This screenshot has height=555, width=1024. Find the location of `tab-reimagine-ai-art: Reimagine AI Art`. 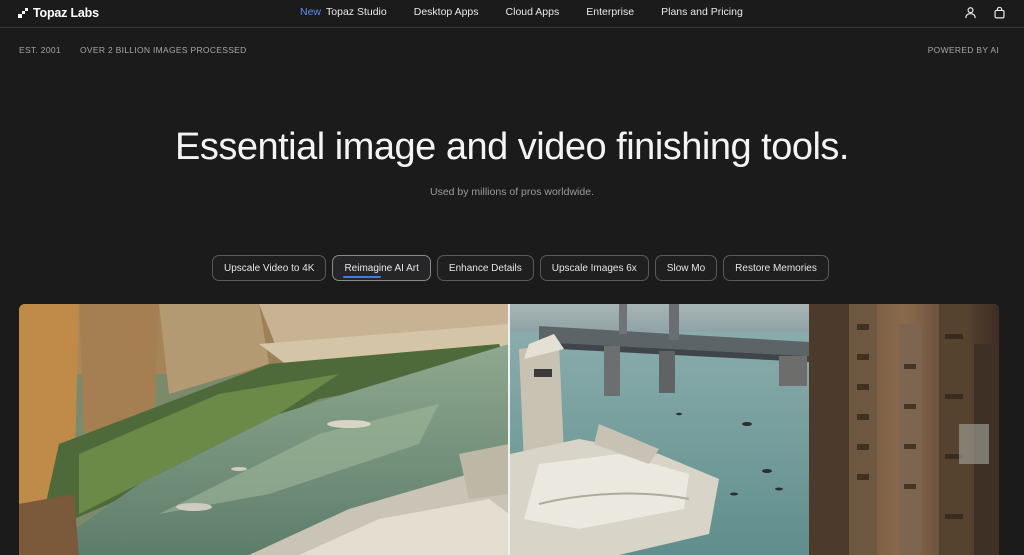

tab-reimagine-ai-art: Reimagine AI Art is located at coordinates (381, 268).